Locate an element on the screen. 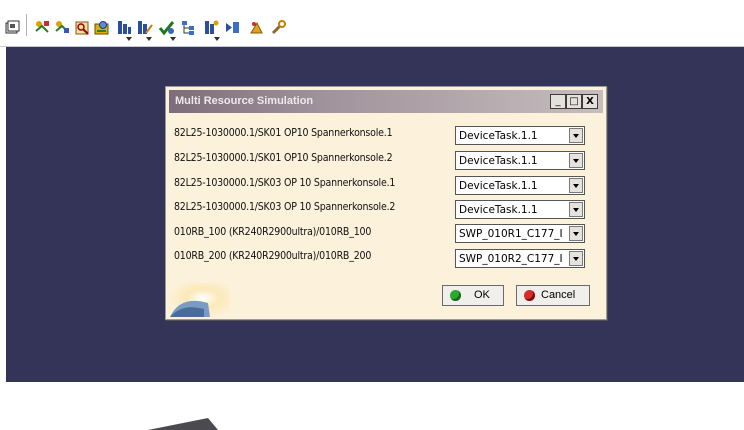  globe-logo-icon is located at coordinates (200, 300).